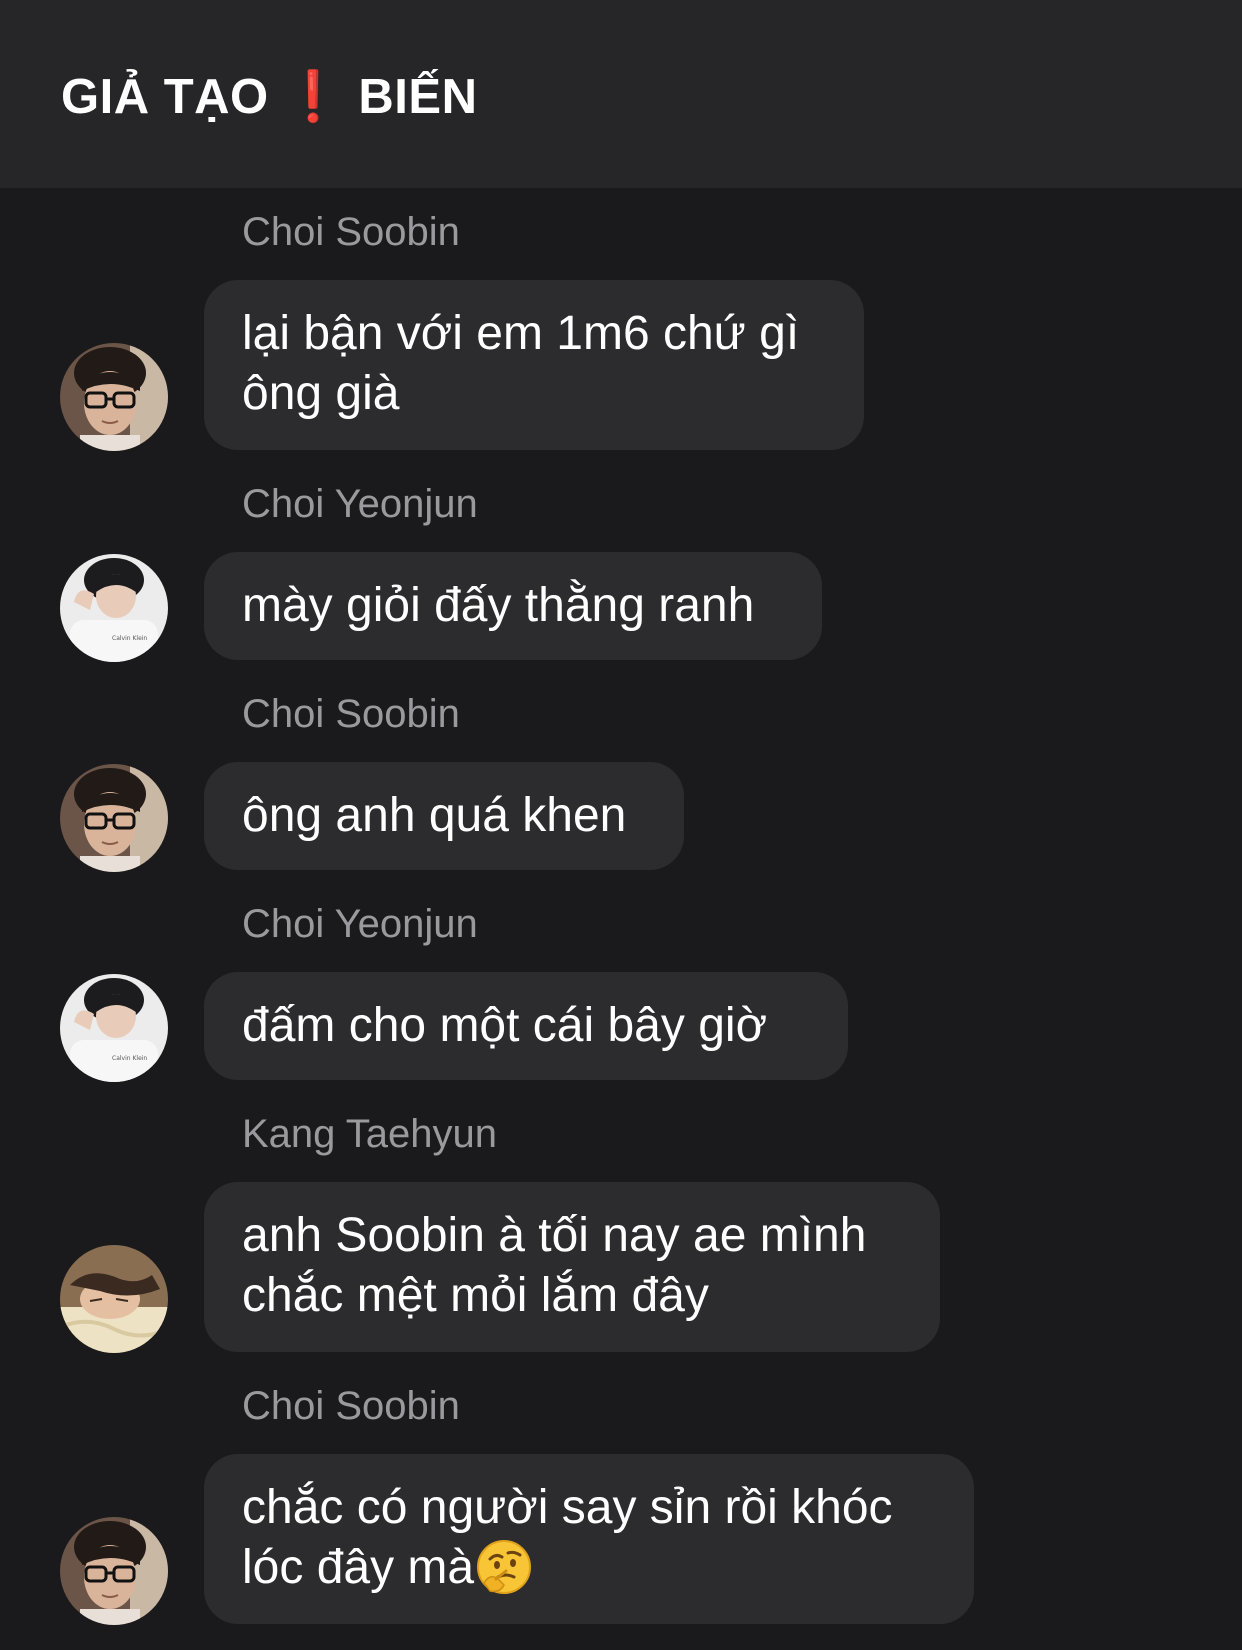  I want to click on message-bubble: lại bận với em 1m6 chứ gì ông già, so click(534, 365).